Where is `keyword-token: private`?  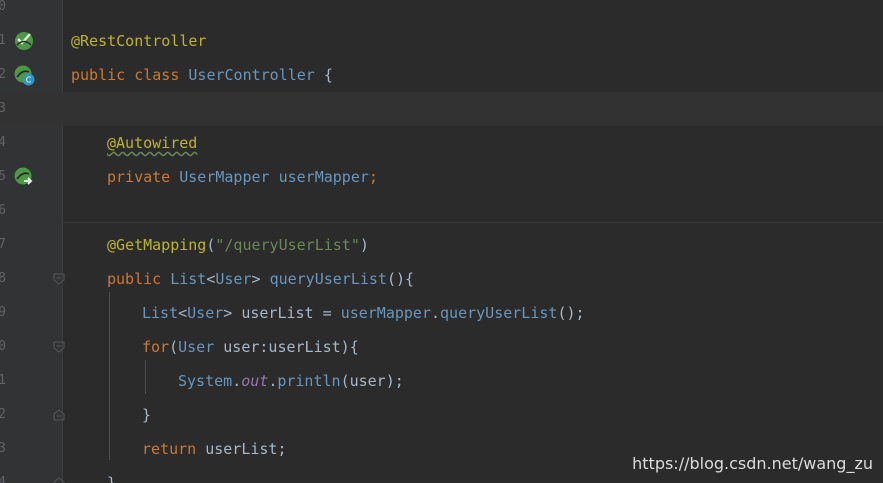
keyword-token: private is located at coordinates (139, 177).